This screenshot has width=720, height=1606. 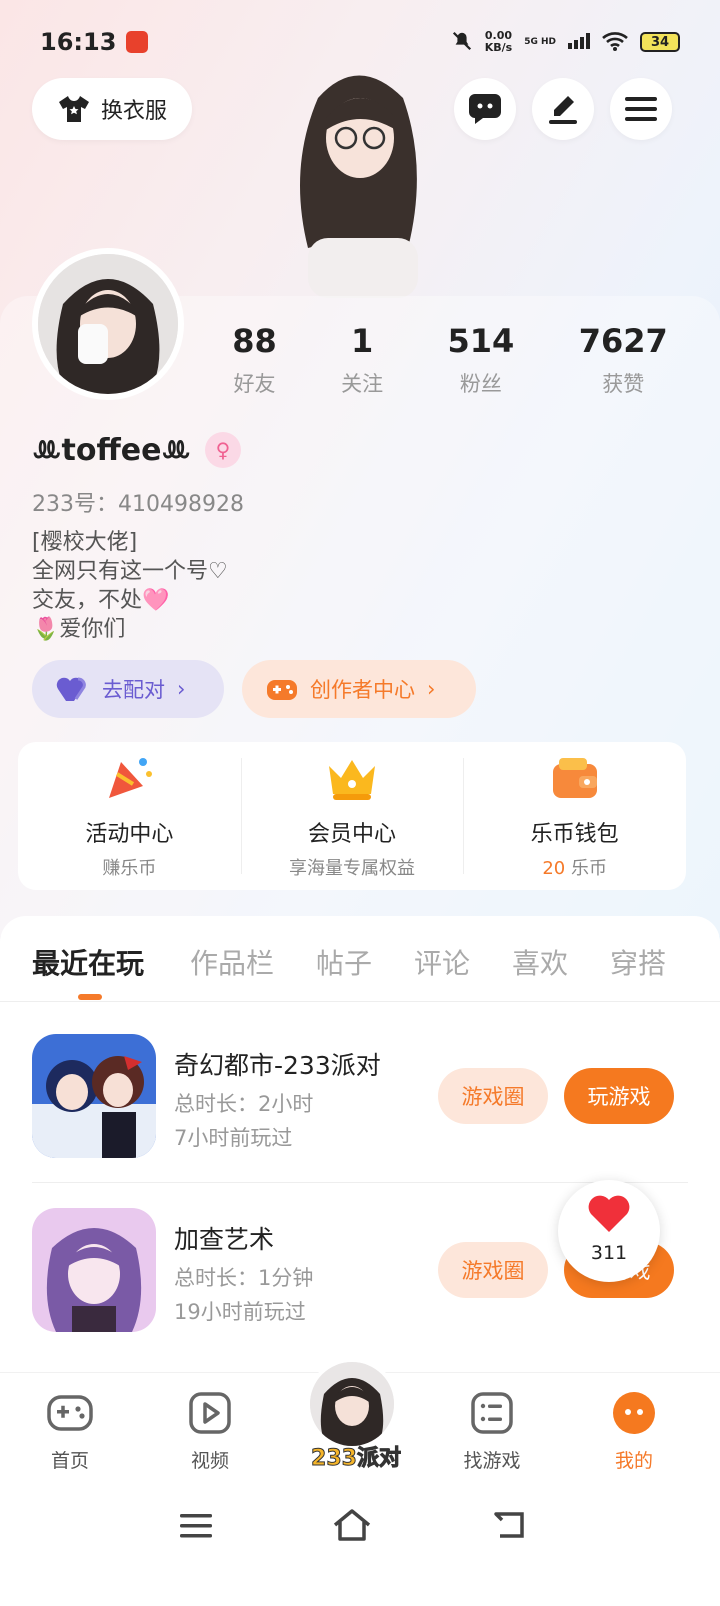 I want to click on gender-female-icon: ♀, so click(x=222, y=450).